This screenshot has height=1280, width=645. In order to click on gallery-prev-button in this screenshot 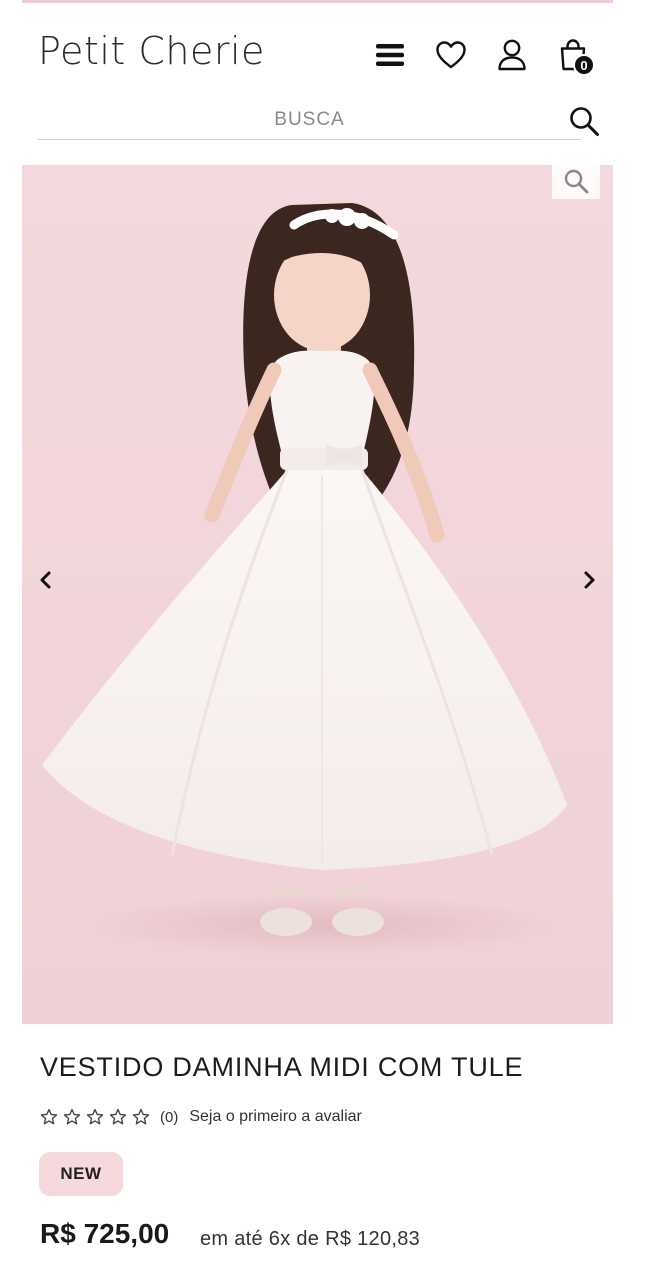, I will do `click(45, 580)`.